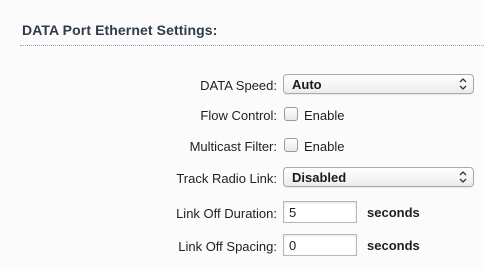 This screenshot has width=484, height=271. I want to click on section-header: DATA Port Ethernet Settings:, so click(246, 33).